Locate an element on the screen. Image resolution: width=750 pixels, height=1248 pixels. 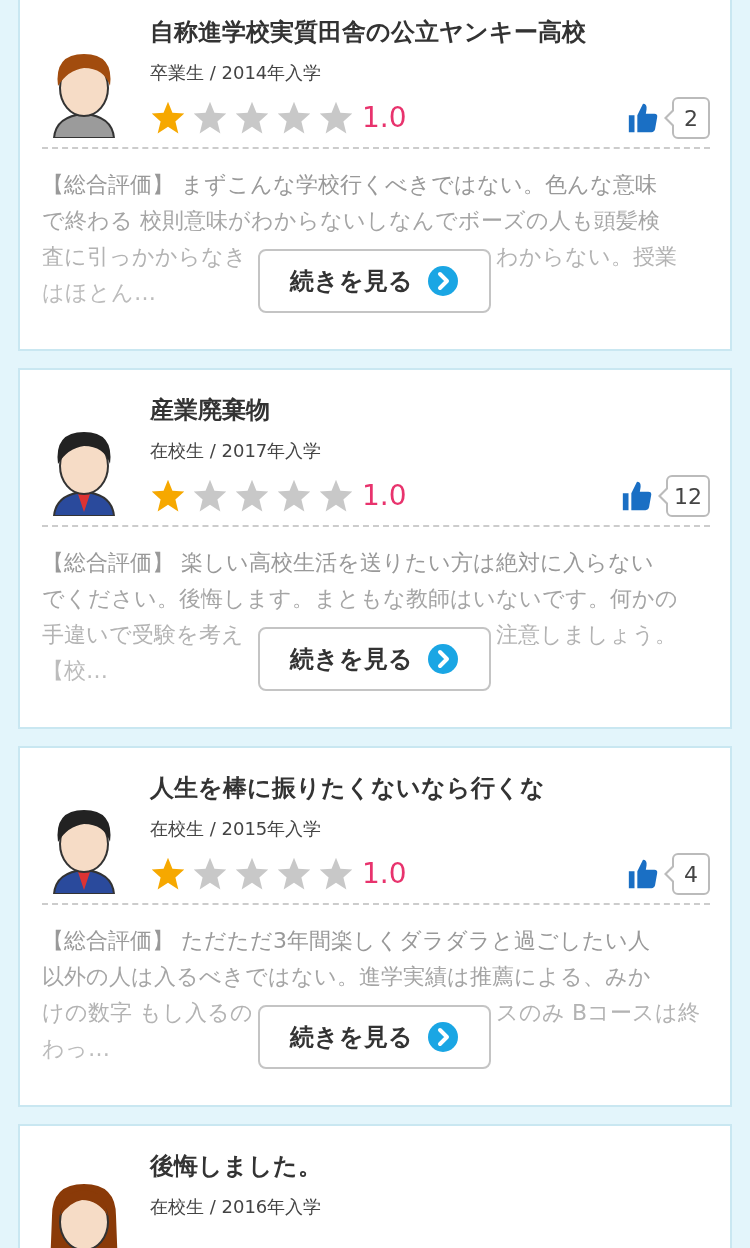
review-excerpt-line: 【総合評価】 楽しい高校生活を送りたい方は絶対に入らない is located at coordinates (348, 563).